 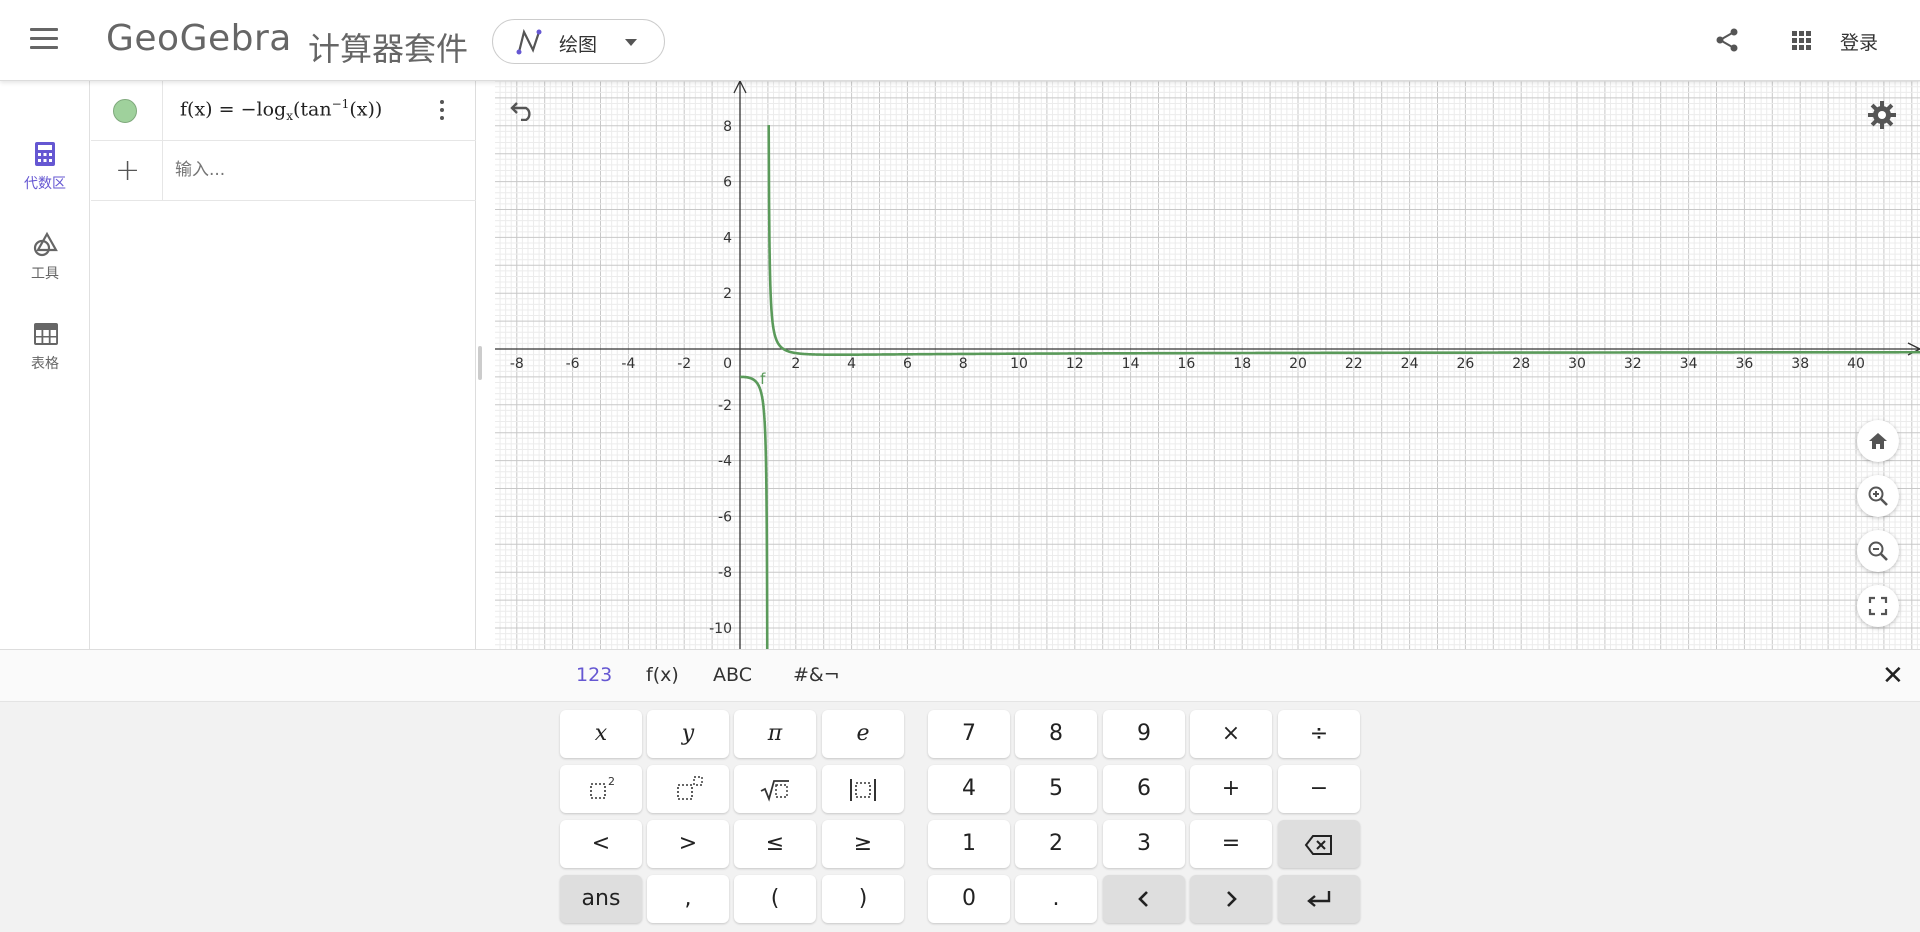 What do you see at coordinates (46, 334) in the screenshot?
I see `table-icon` at bounding box center [46, 334].